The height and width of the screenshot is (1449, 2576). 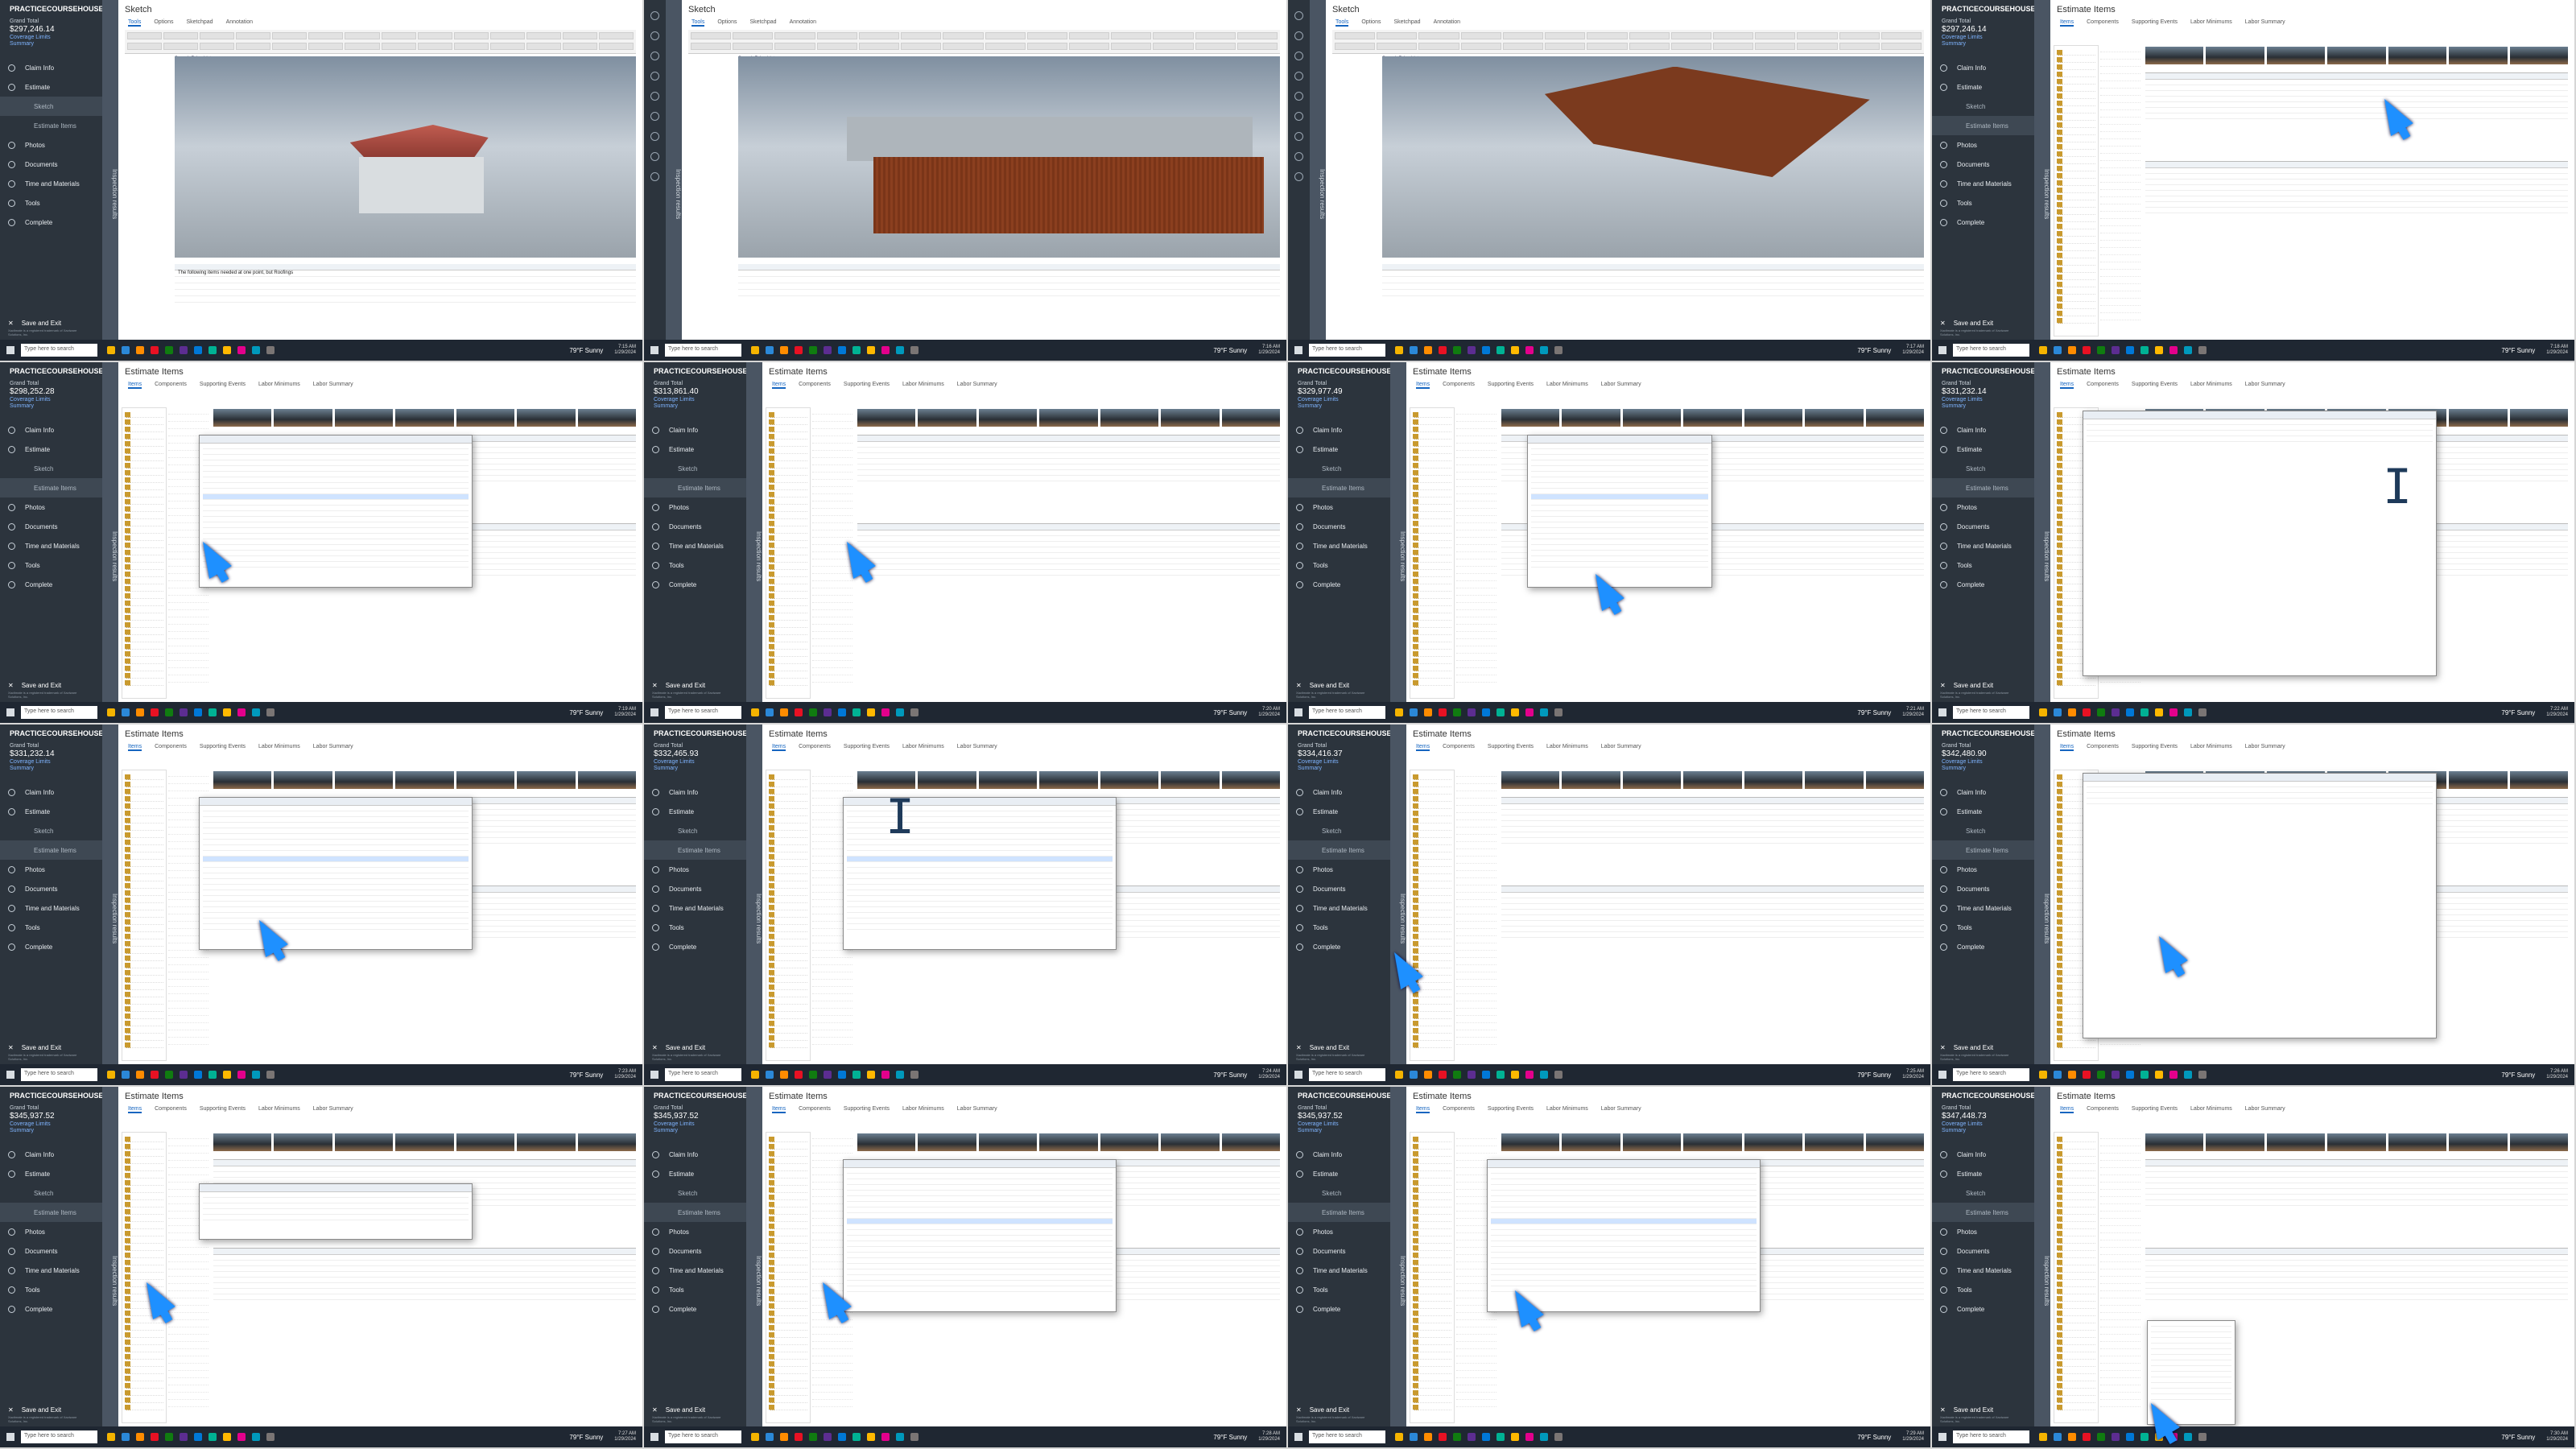 What do you see at coordinates (1913, 712) in the screenshot?
I see `taskbar-clock: 7:21 AM 1/29/2024` at bounding box center [1913, 712].